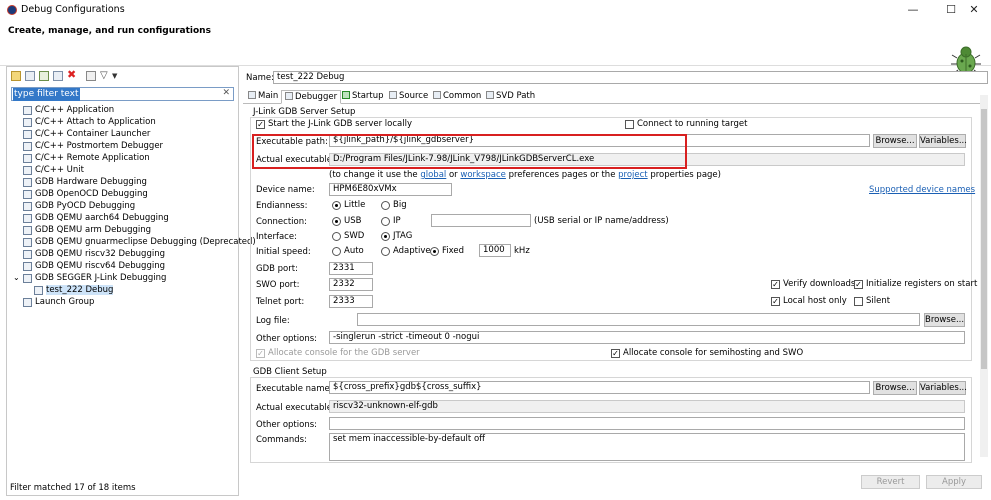 This screenshot has height=500, width=991. Describe the element at coordinates (954, 482) in the screenshot. I see `apply-button: Apply` at that location.